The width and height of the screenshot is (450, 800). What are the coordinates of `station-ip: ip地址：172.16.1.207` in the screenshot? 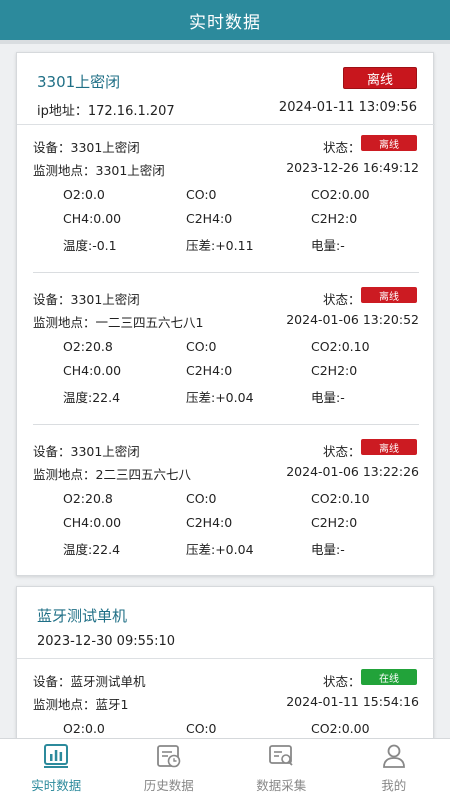 It's located at (106, 111).